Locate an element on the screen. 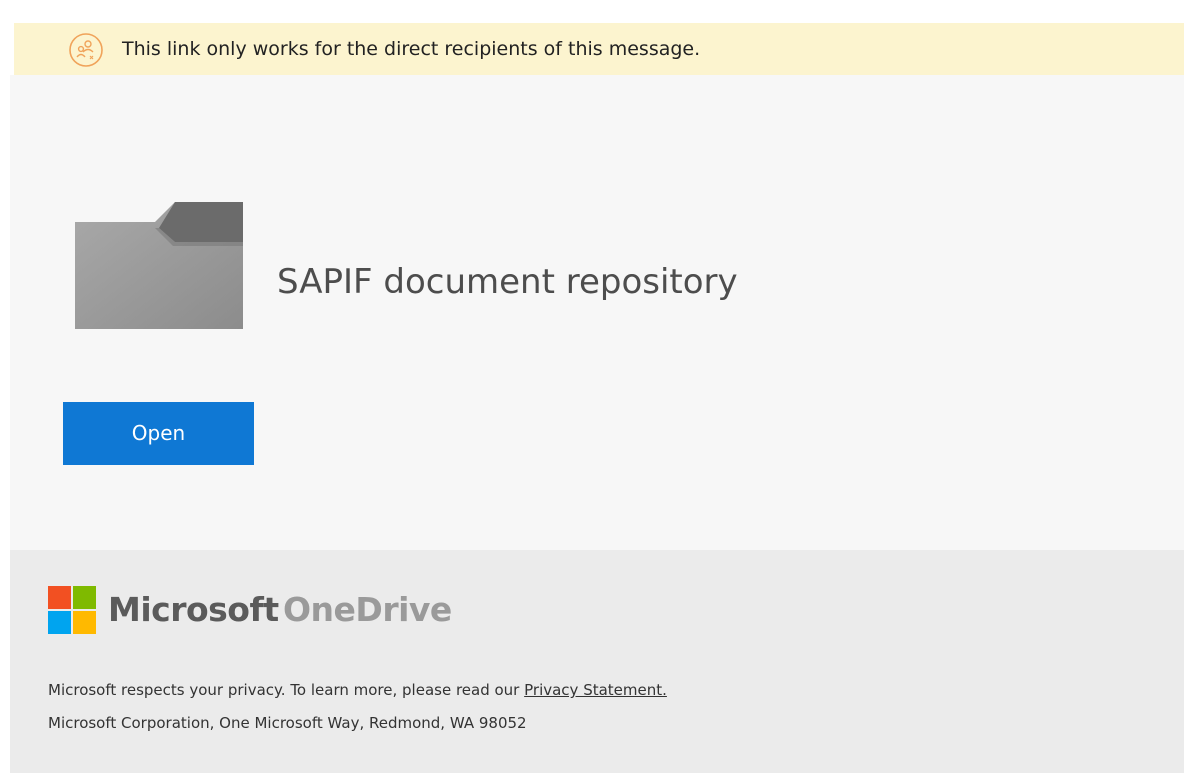 The image size is (1184, 773). microsoft-logo-icon is located at coordinates (72, 610).